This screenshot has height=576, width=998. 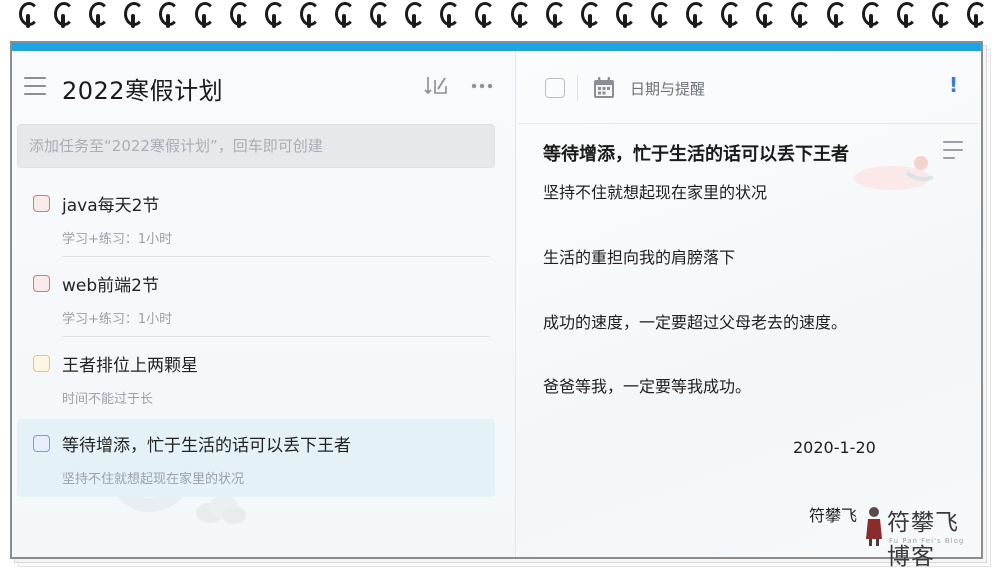 I want to click on priority-icon: !, so click(x=953, y=85).